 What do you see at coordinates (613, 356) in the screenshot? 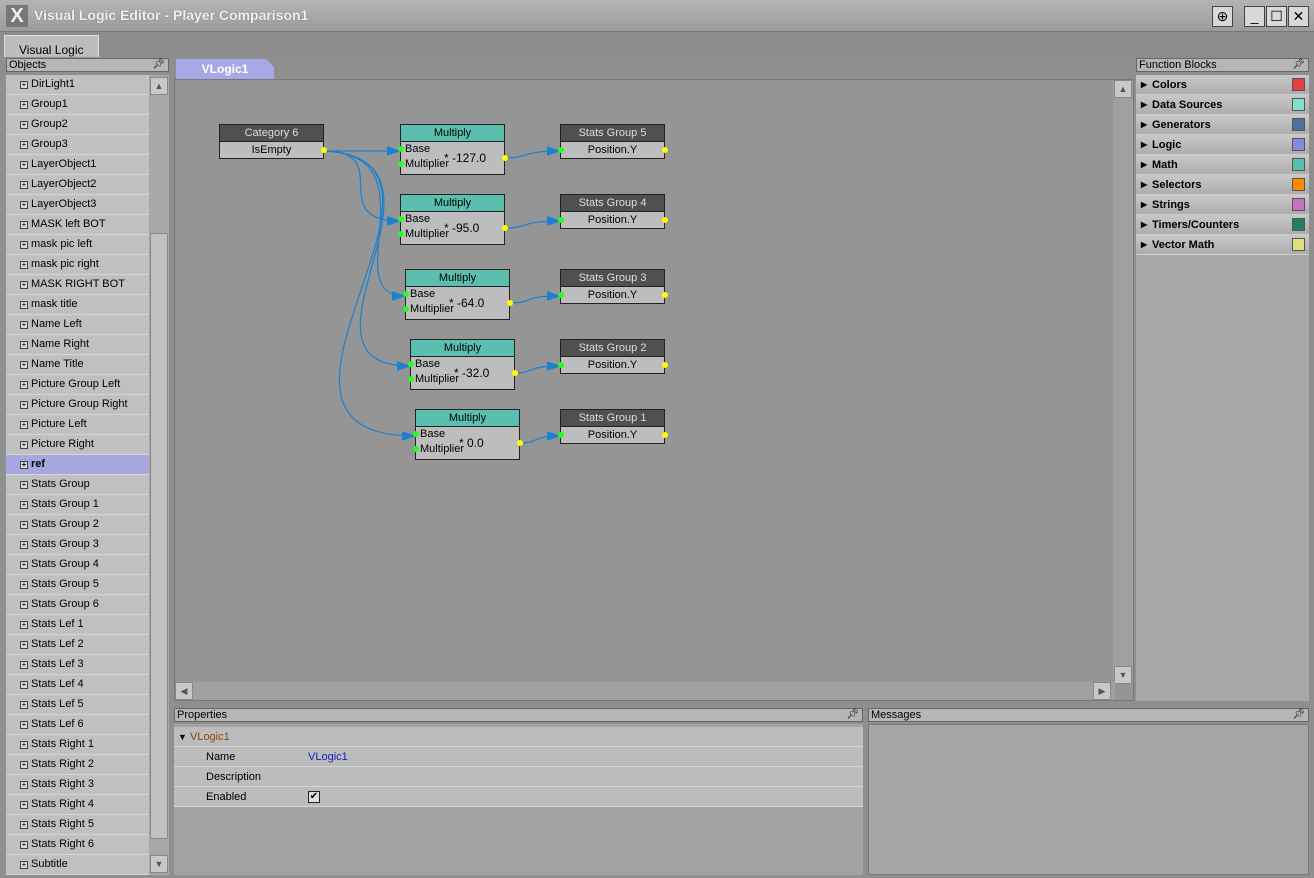
I see `stats-group-node: Stats Group 2 Position.Y` at bounding box center [613, 356].